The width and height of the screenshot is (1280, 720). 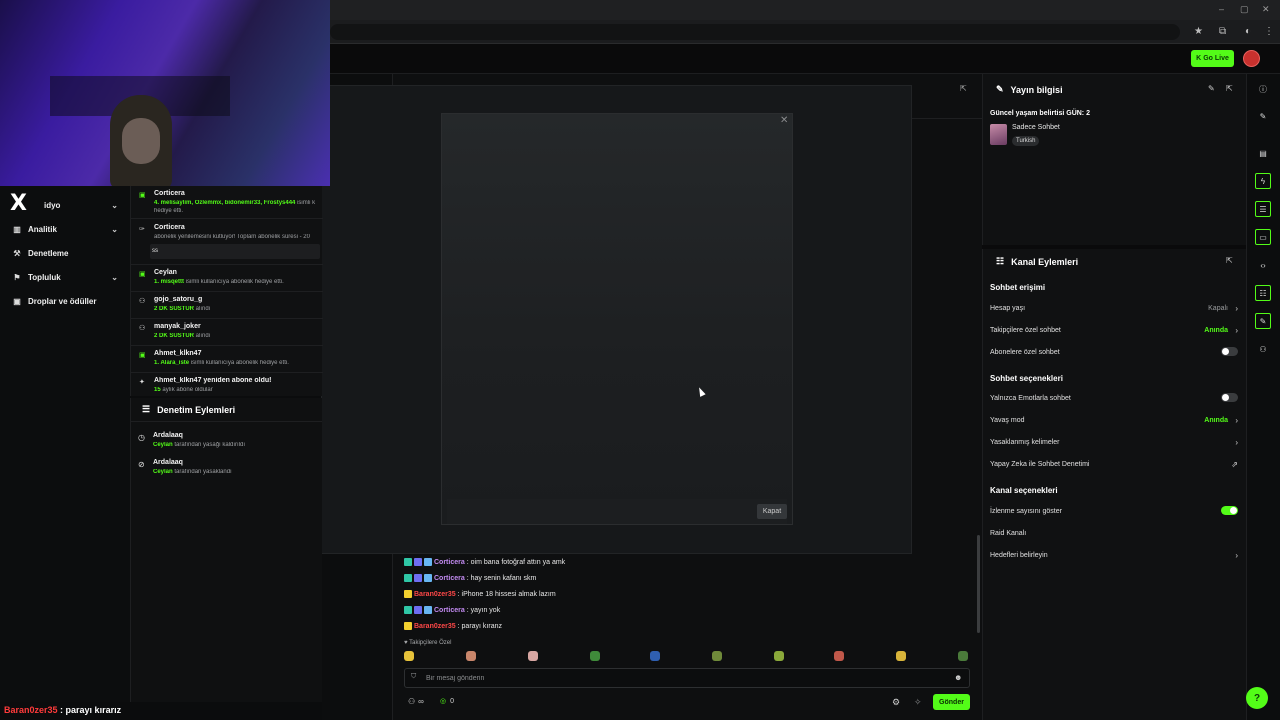 I want to click on feed-reply-input: ss, so click(x=235, y=251).